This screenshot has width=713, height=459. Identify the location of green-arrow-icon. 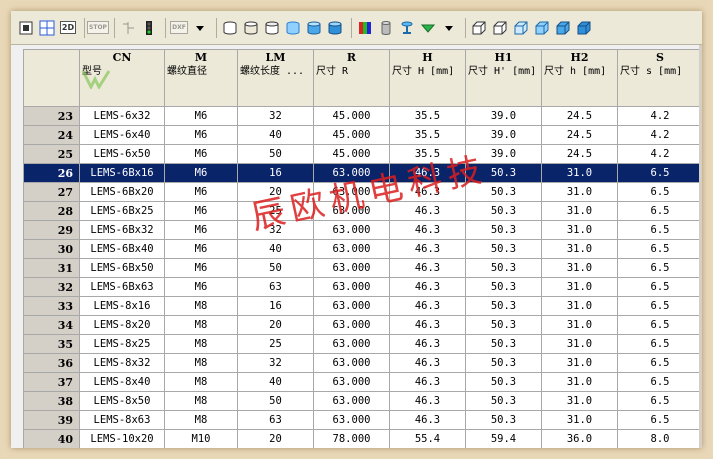
(428, 28).